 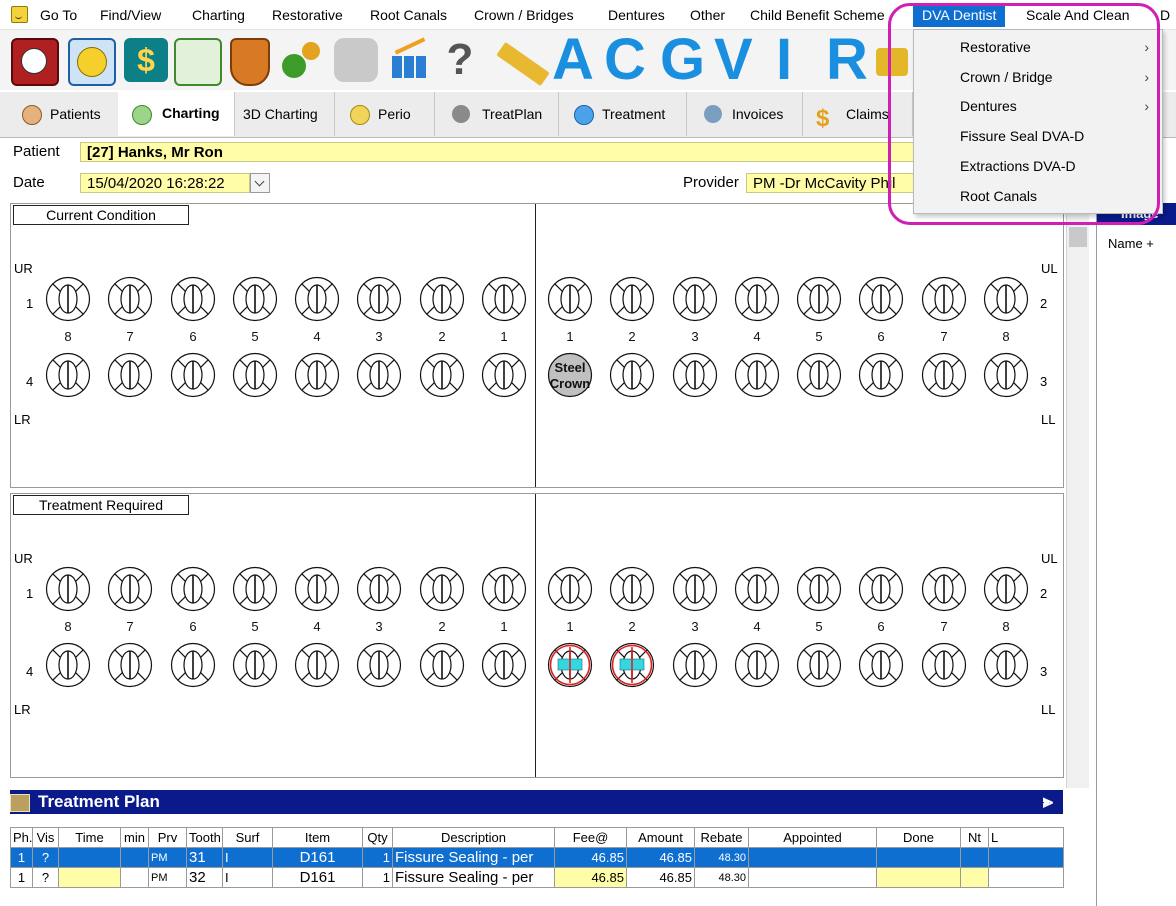 What do you see at coordinates (260, 183) in the screenshot?
I see `date-dropdown-button` at bounding box center [260, 183].